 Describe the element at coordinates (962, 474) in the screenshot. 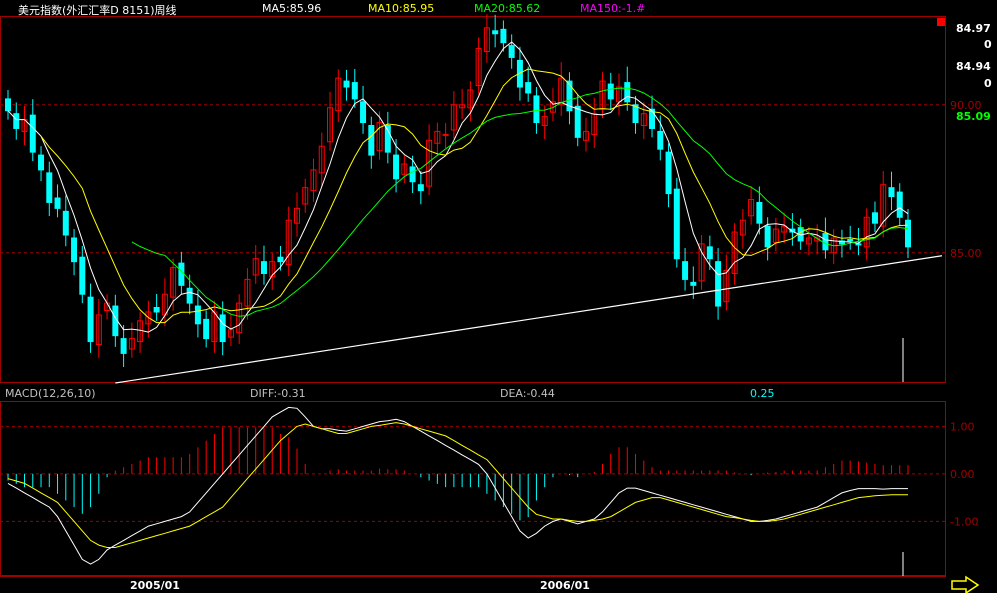

I see `macd-tick-label: 0.00` at that location.